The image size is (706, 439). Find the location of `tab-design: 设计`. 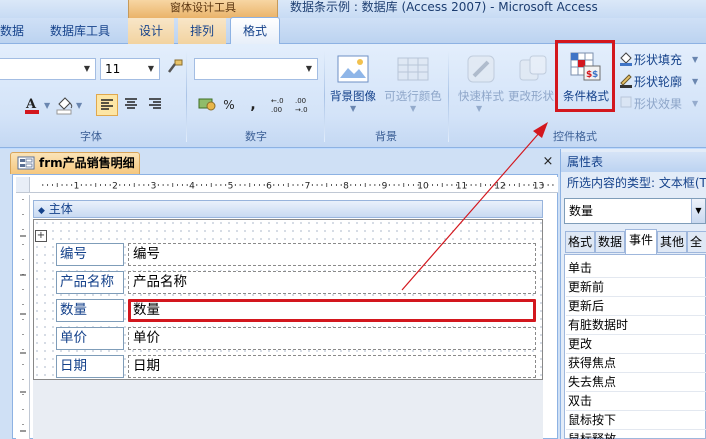

tab-design: 设计 is located at coordinates (151, 31).